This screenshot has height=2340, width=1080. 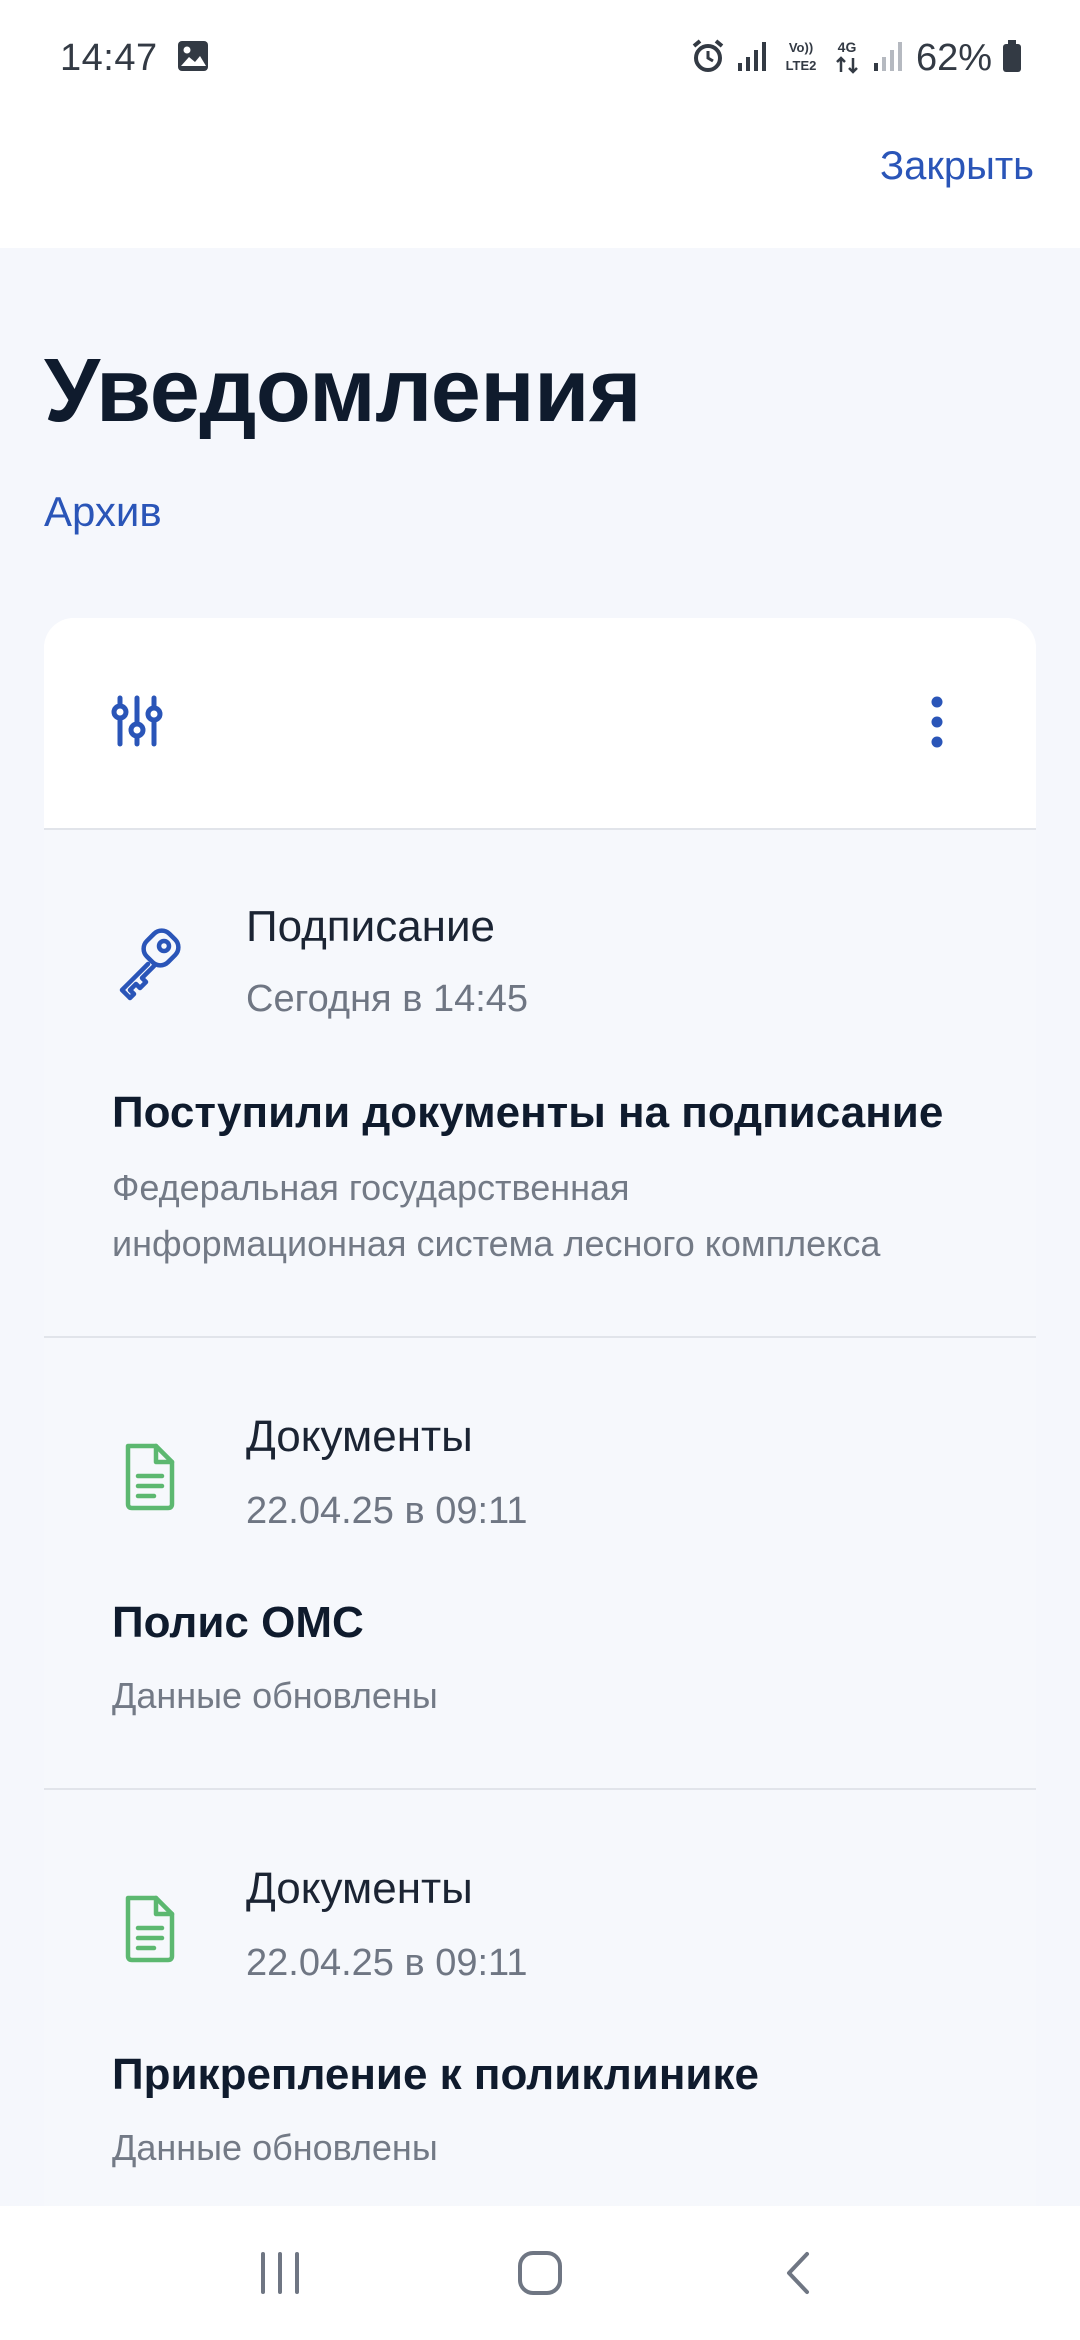 I want to click on key-icon, so click(x=150, y=964).